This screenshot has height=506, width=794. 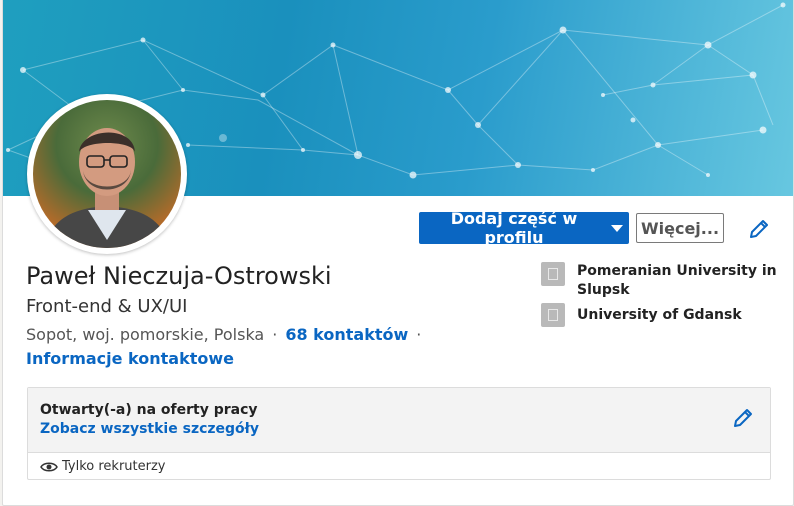 I want to click on edit-intro-pencil-icon, so click(x=759, y=229).